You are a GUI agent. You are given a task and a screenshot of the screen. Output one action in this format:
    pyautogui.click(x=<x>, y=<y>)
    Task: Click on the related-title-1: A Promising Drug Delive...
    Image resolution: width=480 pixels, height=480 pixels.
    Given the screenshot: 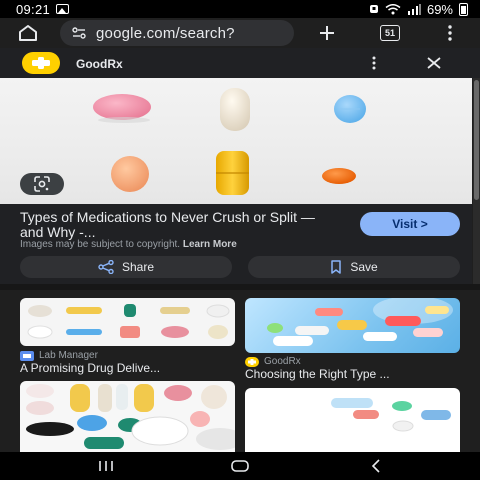 What is the action you would take?
    pyautogui.click(x=90, y=368)
    